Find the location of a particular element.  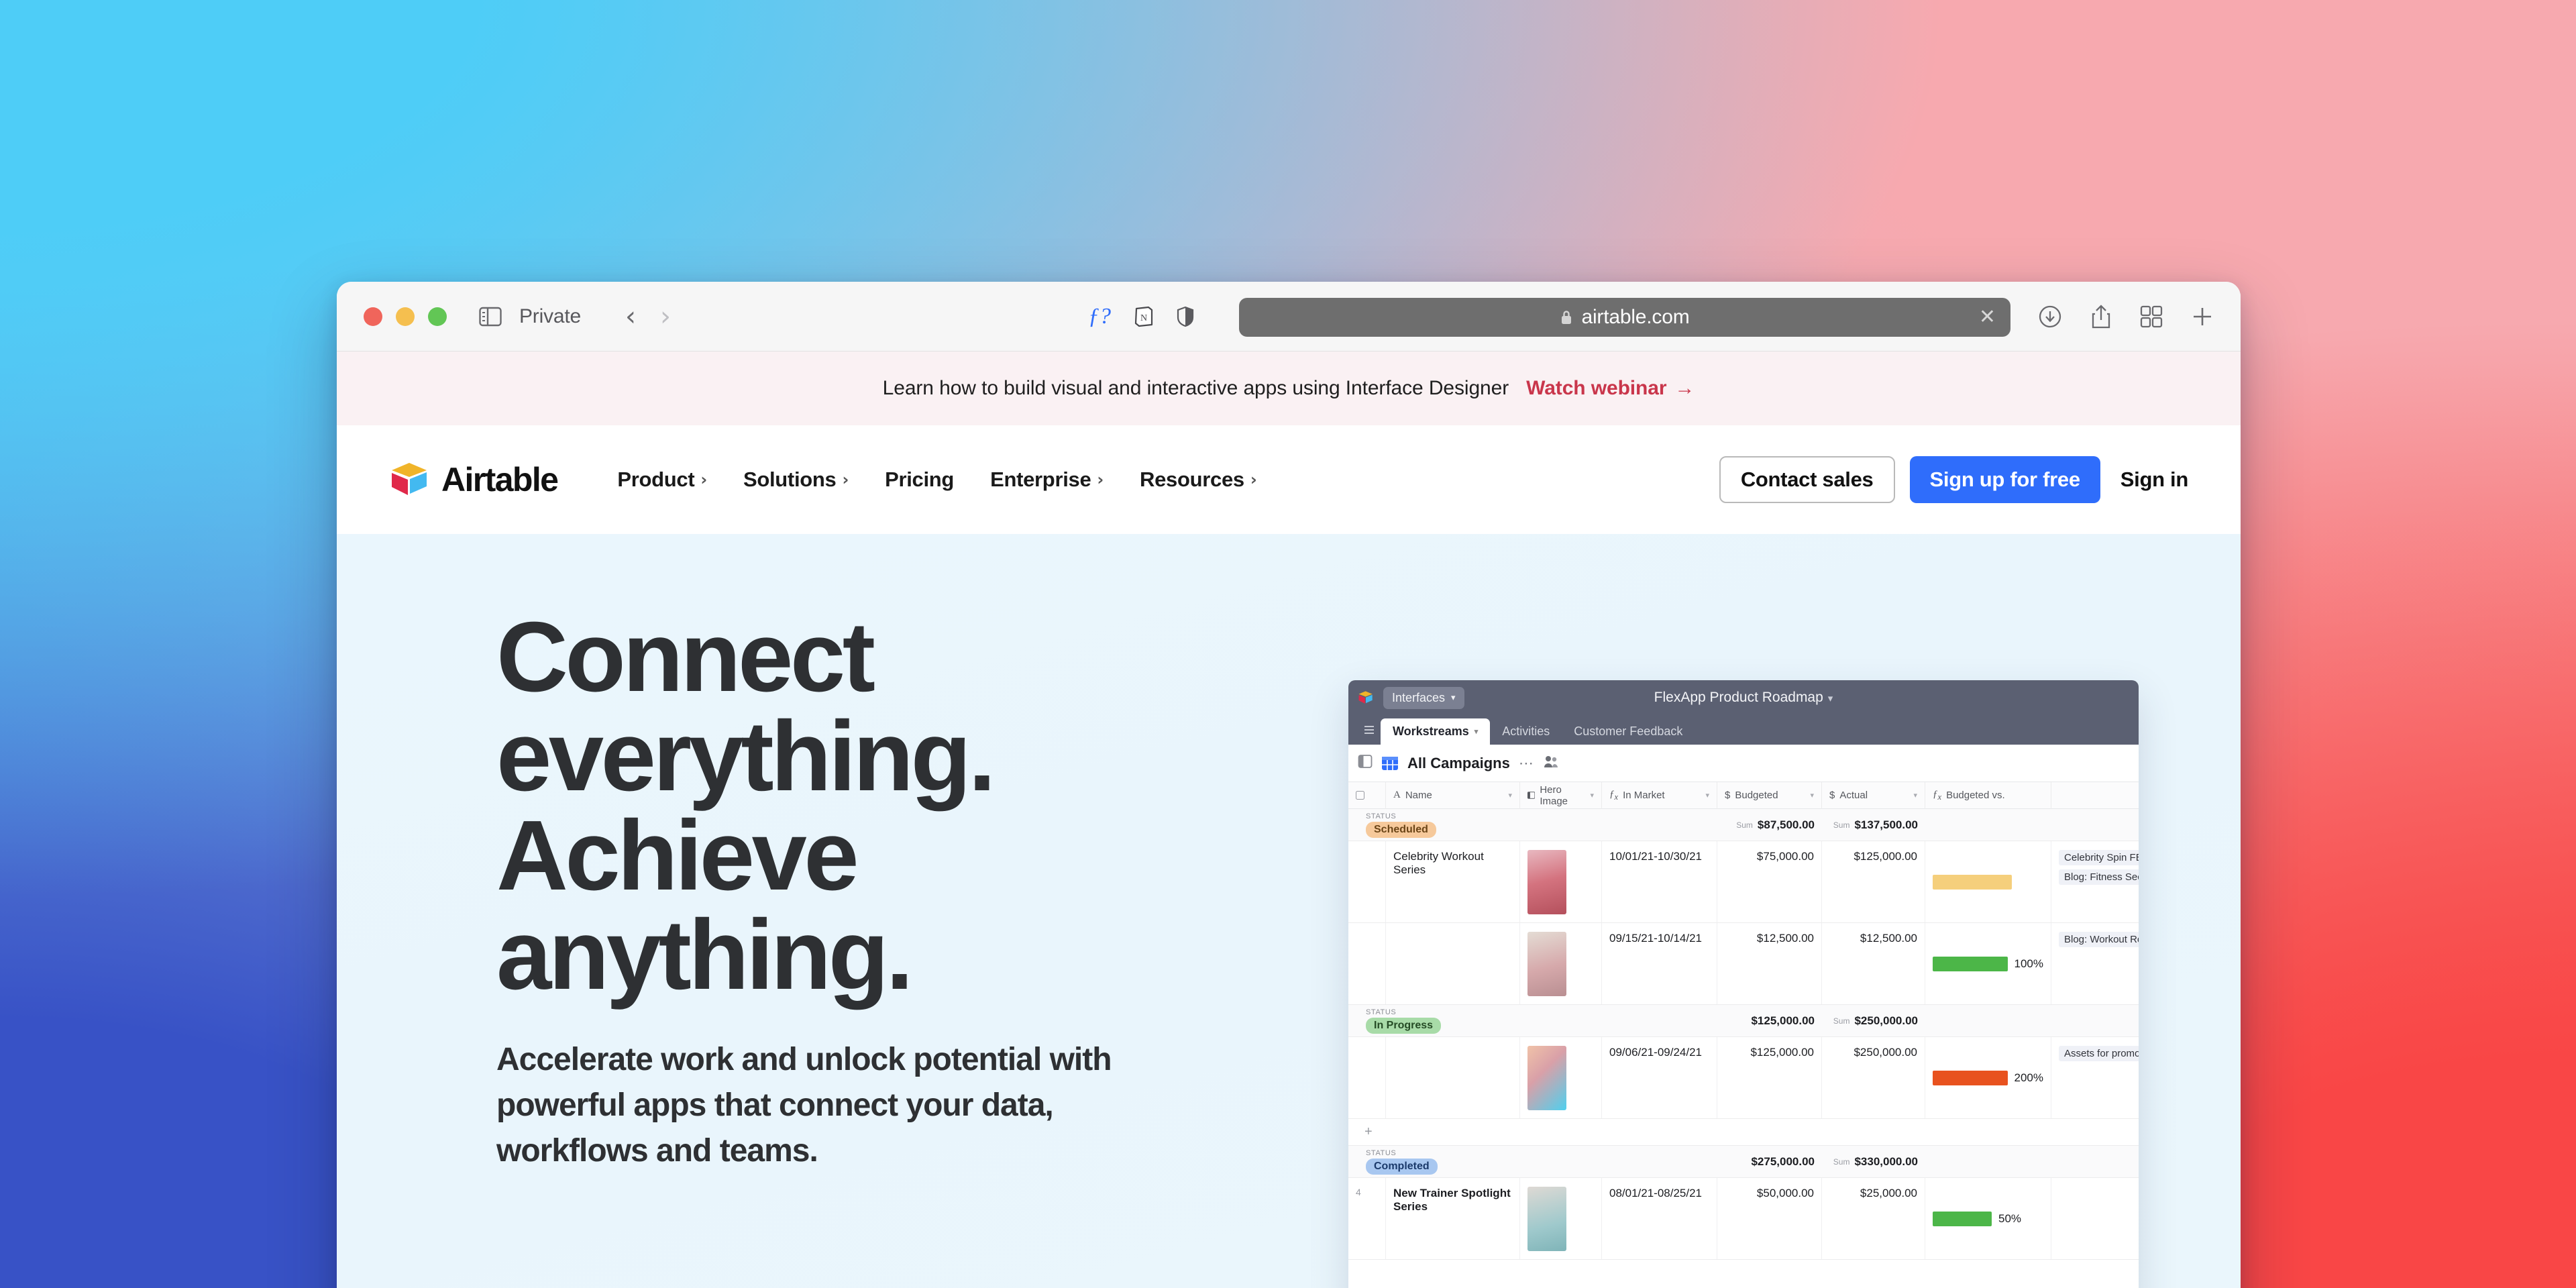

link-chip: Blog: Fitness Secrets is located at coordinates (2099, 877).